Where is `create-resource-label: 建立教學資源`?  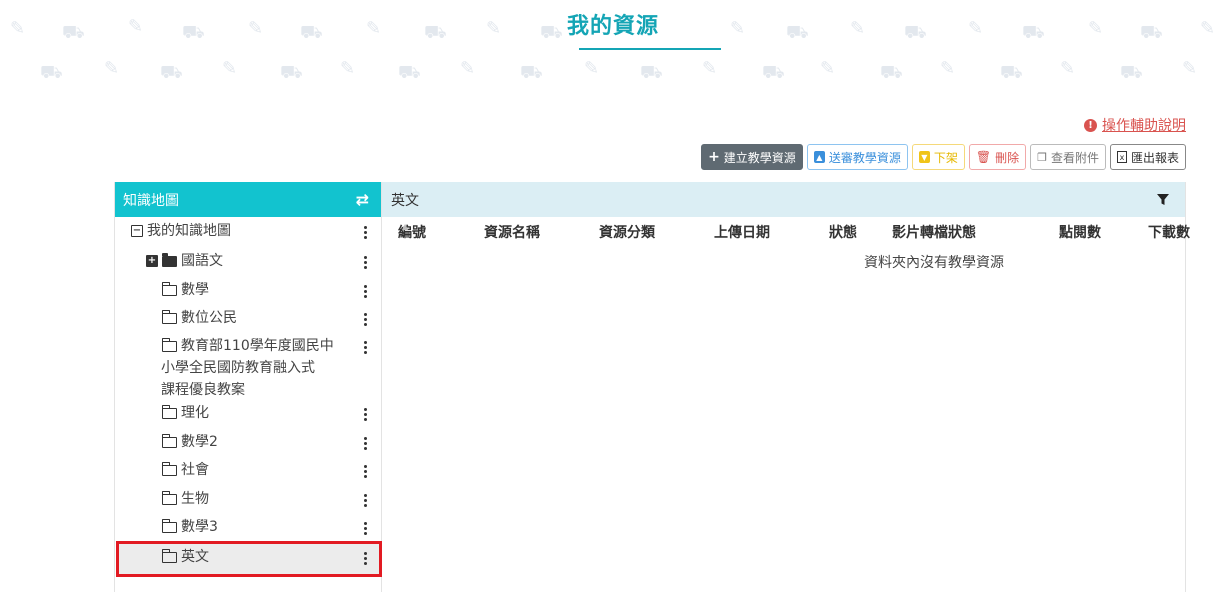 create-resource-label: 建立教學資源 is located at coordinates (759, 157).